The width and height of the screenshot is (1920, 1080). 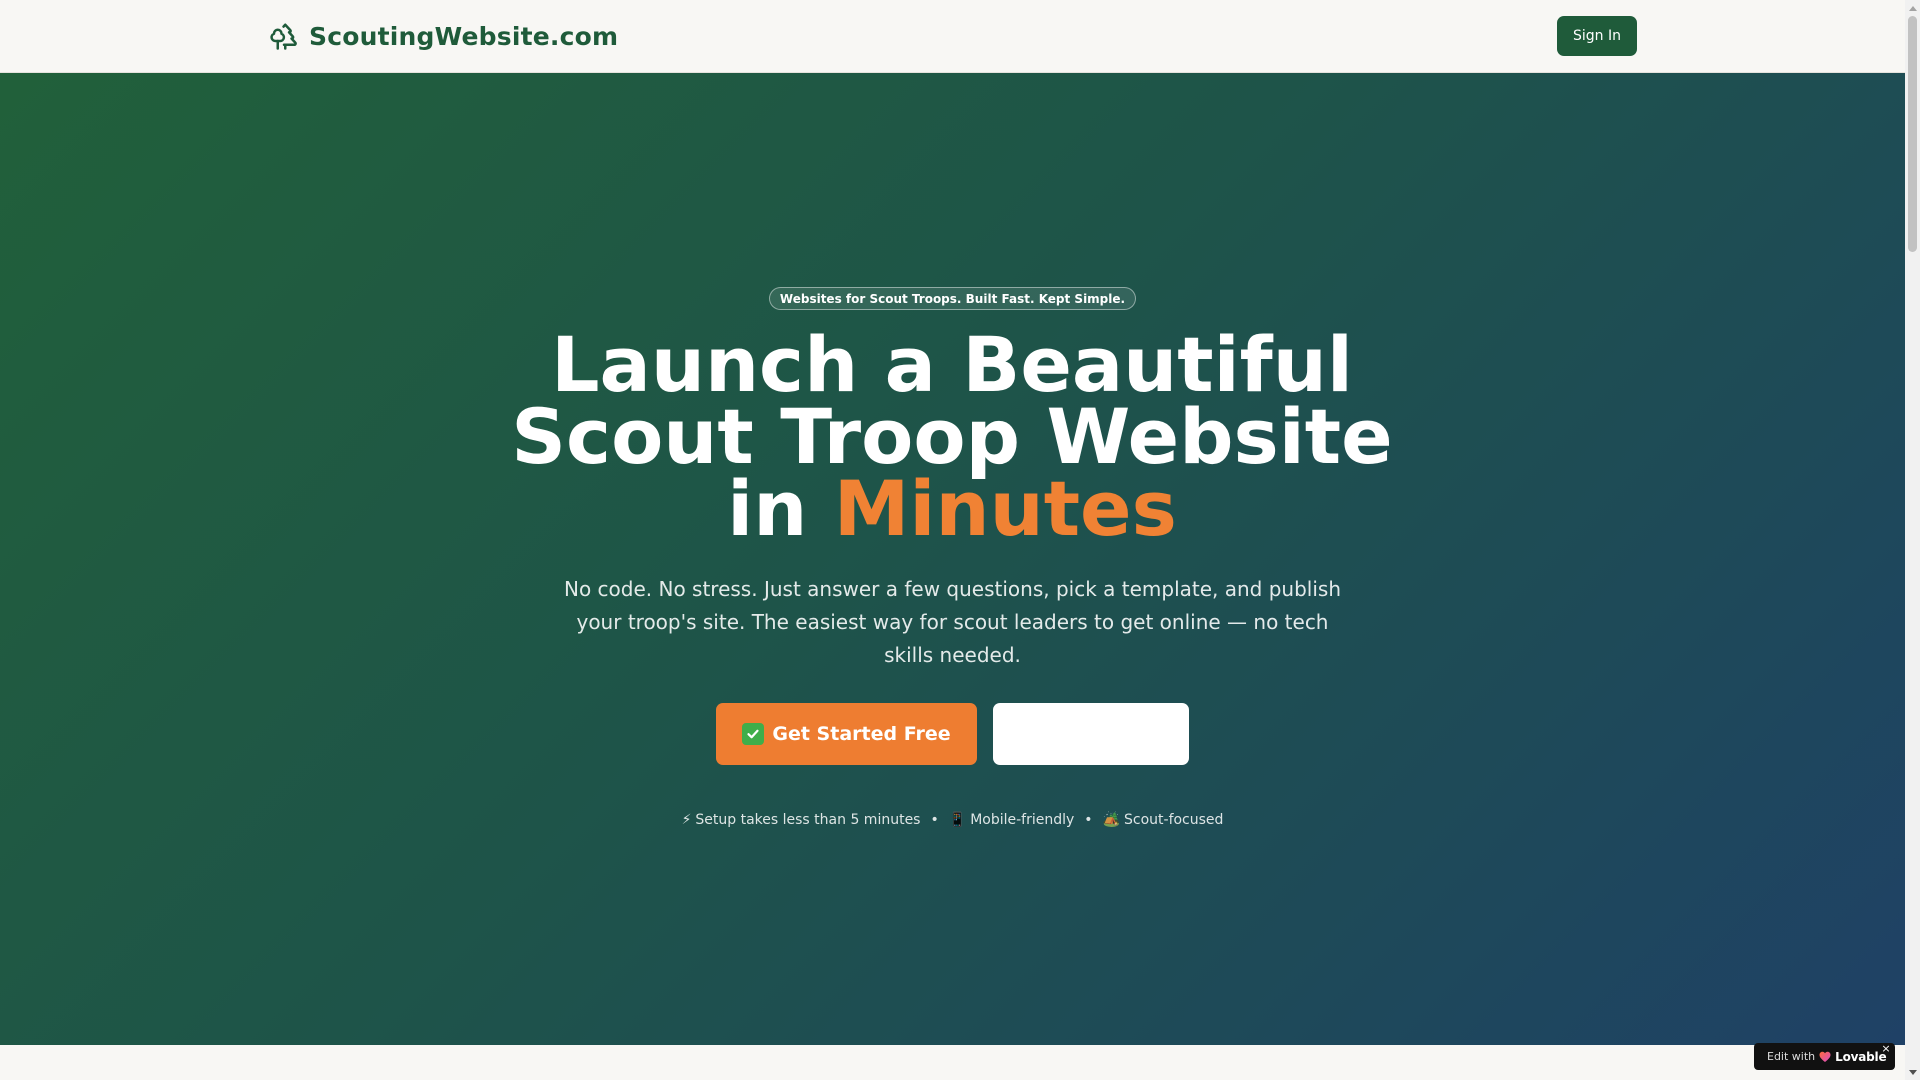 I want to click on feature-label: Mobile-friendly, so click(x=1022, y=820).